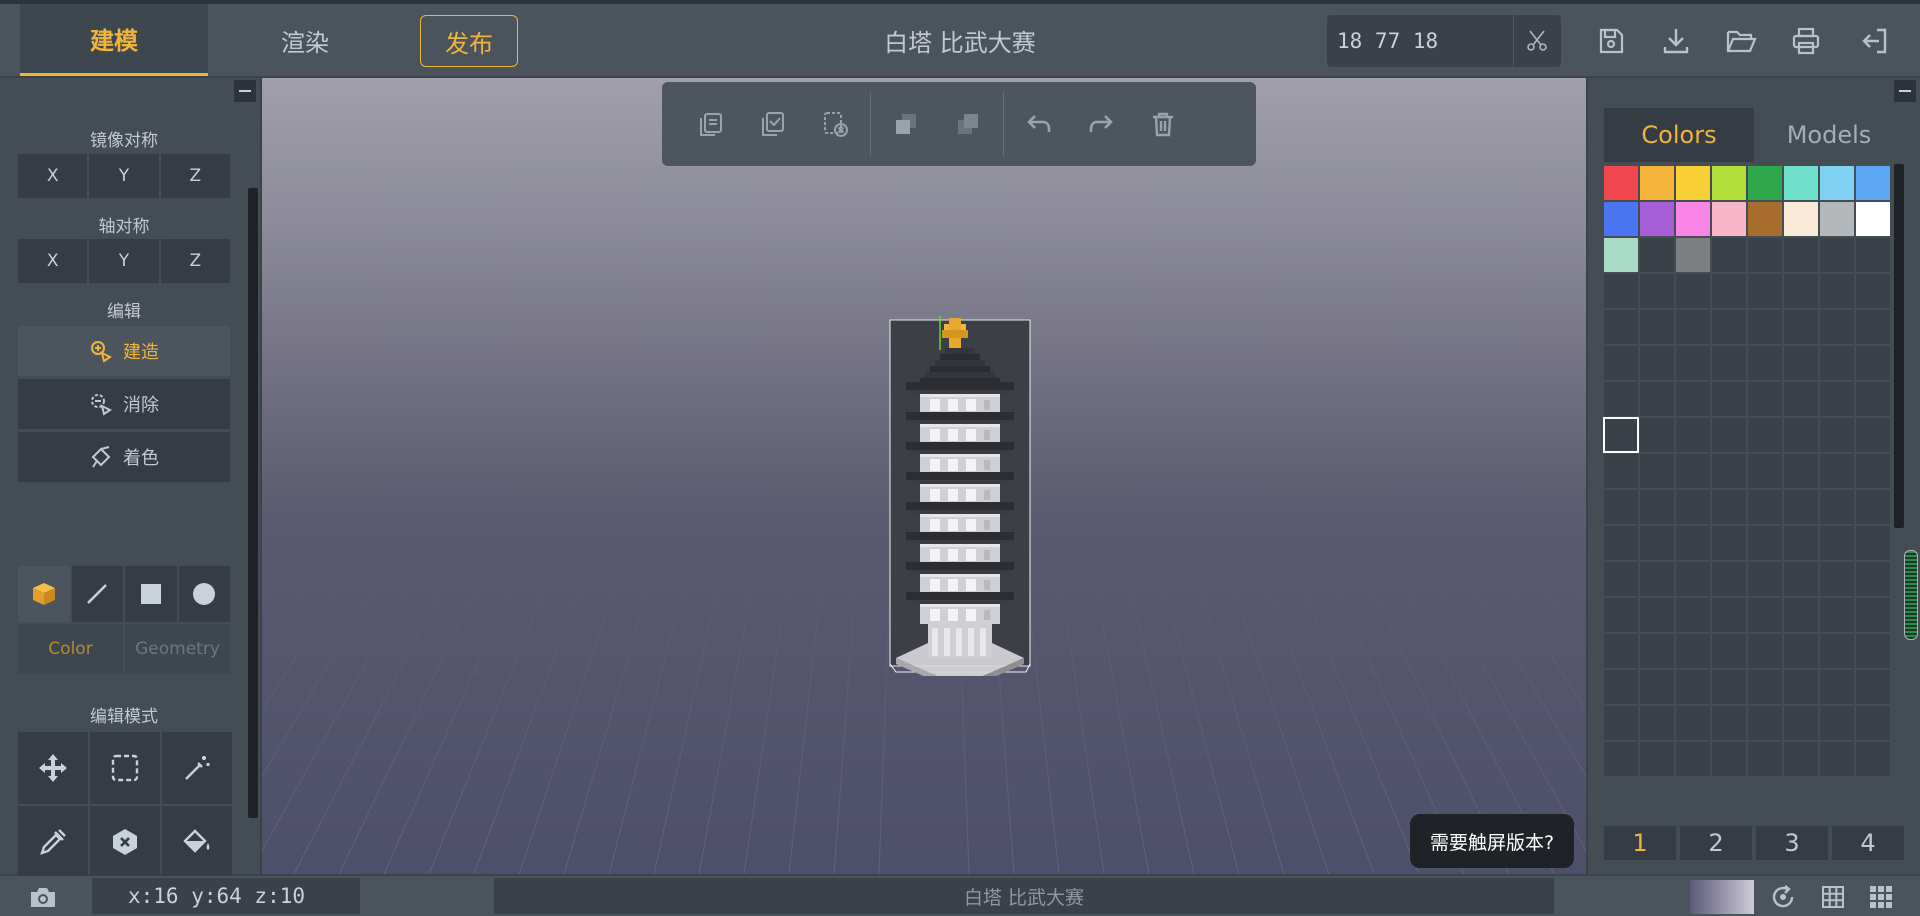 The width and height of the screenshot is (1920, 916). What do you see at coordinates (1868, 843) in the screenshot?
I see `palette-page-4: 4` at bounding box center [1868, 843].